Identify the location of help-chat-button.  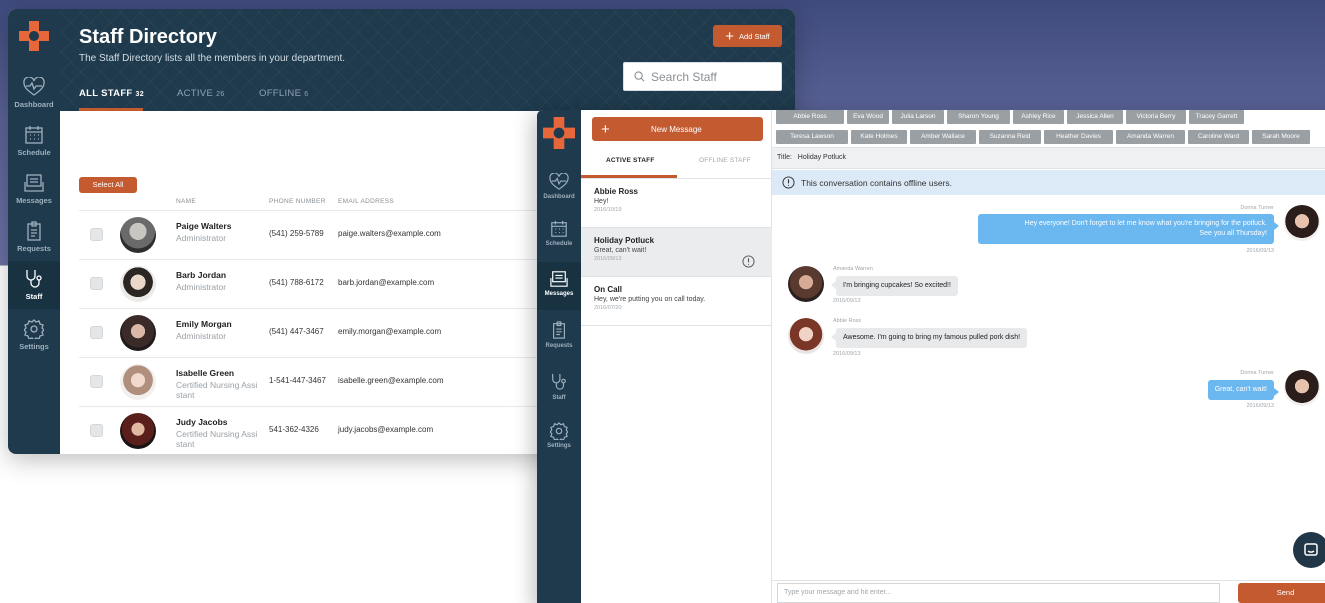
(1309, 550).